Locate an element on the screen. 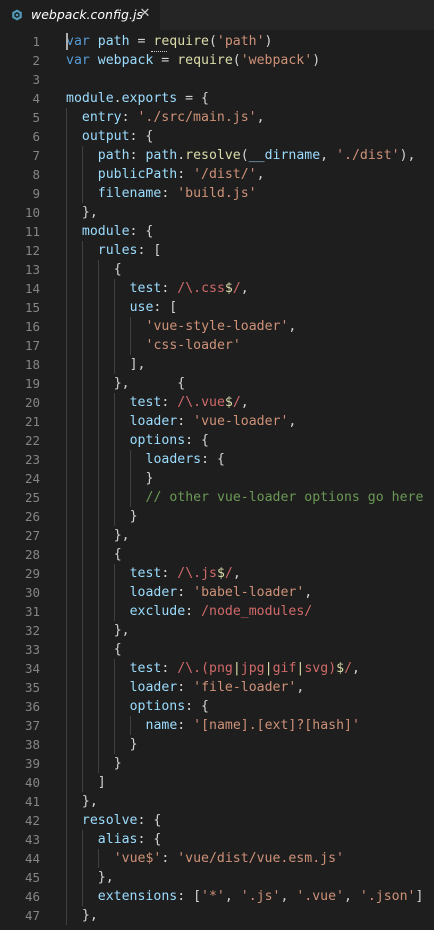 The width and height of the screenshot is (434, 930). code-line: 17 'css-loader' is located at coordinates (217, 345).